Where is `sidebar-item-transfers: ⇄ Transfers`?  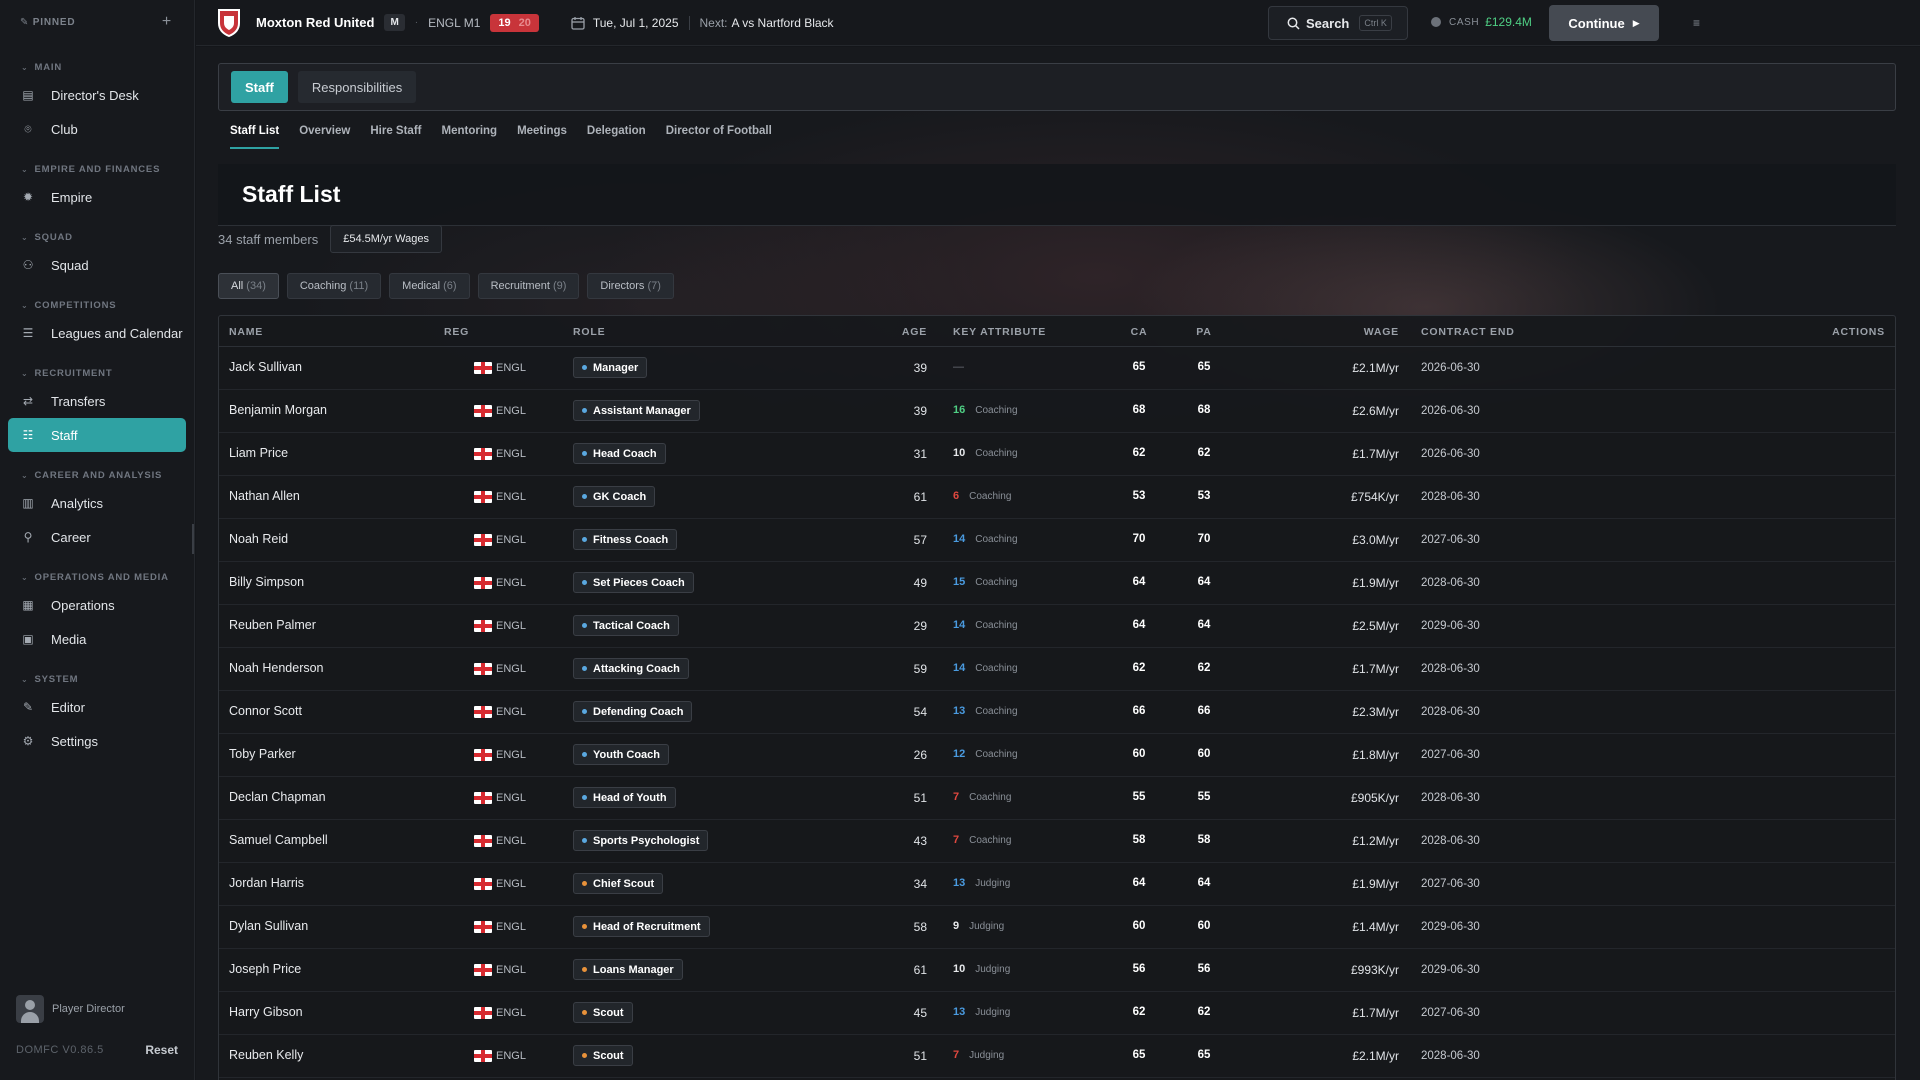 sidebar-item-transfers: ⇄ Transfers is located at coordinates (97, 401).